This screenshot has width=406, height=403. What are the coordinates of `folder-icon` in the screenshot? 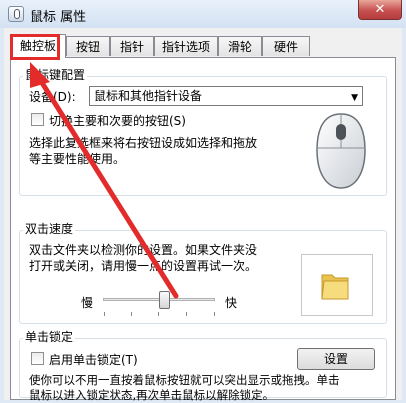 It's located at (335, 287).